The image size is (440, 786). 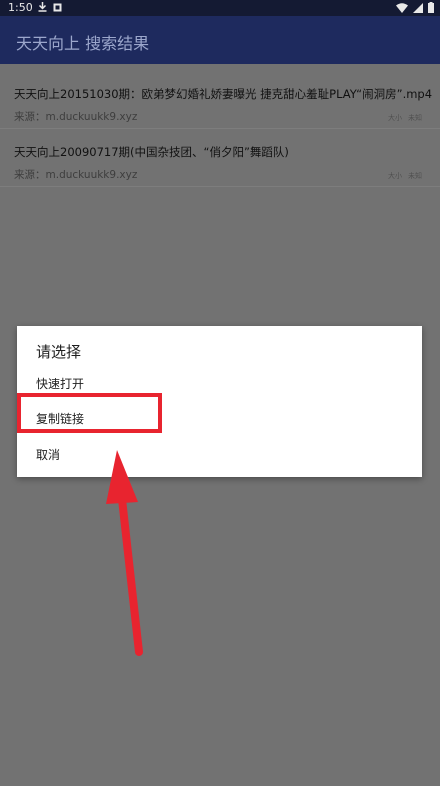 What do you see at coordinates (57, 7) in the screenshot?
I see `notification-box-icon` at bounding box center [57, 7].